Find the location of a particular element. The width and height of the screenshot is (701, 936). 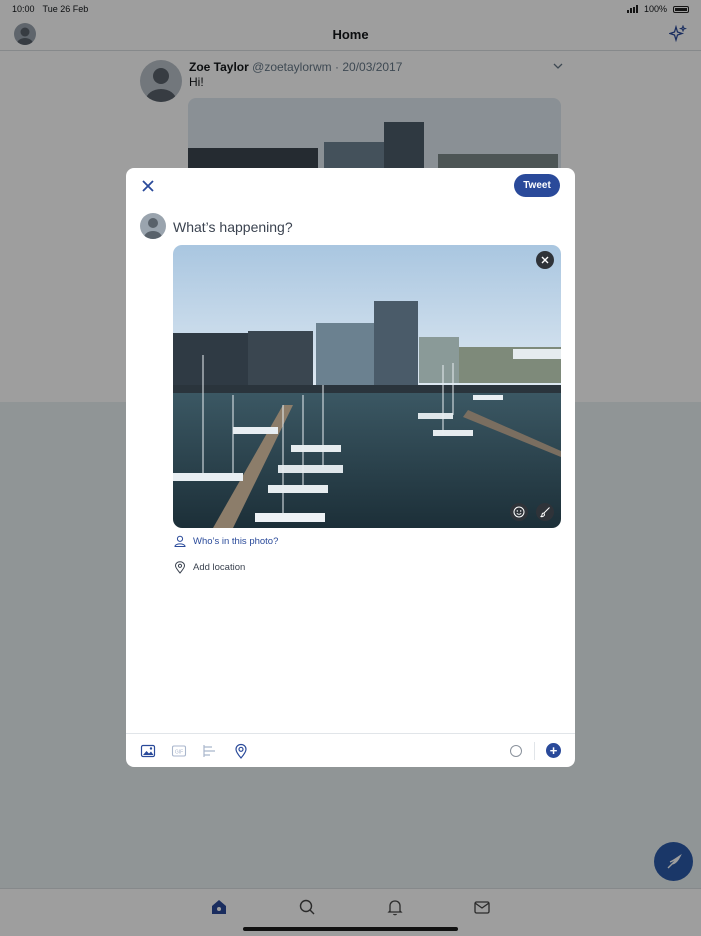

image-icon is located at coordinates (148, 751).